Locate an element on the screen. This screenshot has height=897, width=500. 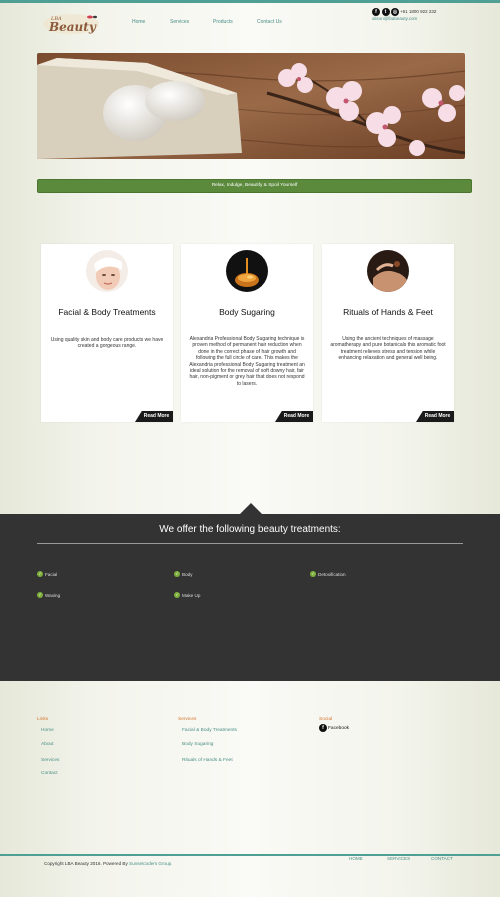
footer-facebook-link: f Facebook is located at coordinates (334, 728).